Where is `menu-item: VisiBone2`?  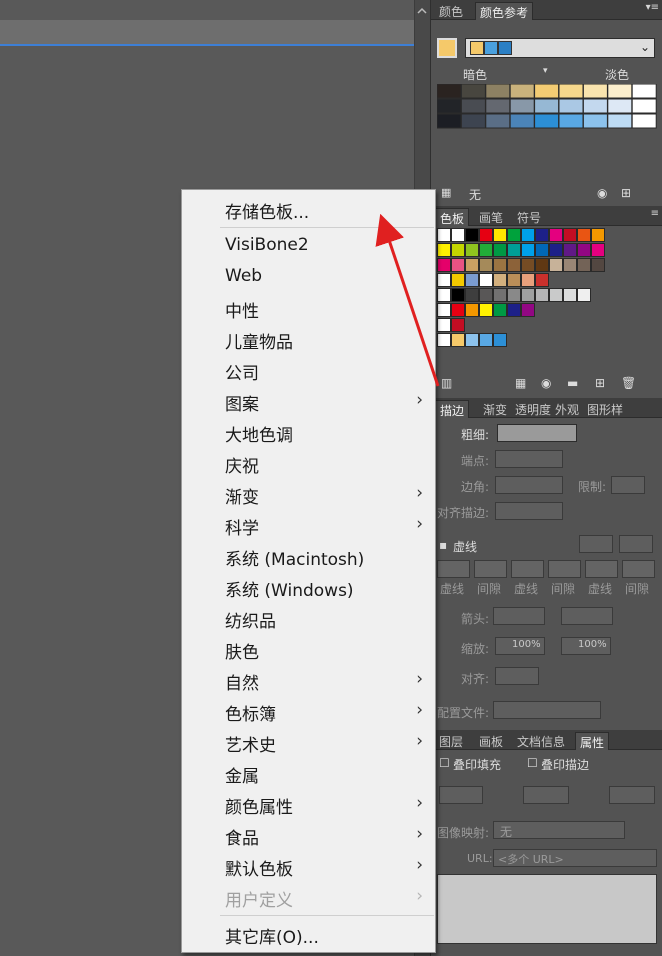
menu-item: VisiBone2 is located at coordinates (308, 246).